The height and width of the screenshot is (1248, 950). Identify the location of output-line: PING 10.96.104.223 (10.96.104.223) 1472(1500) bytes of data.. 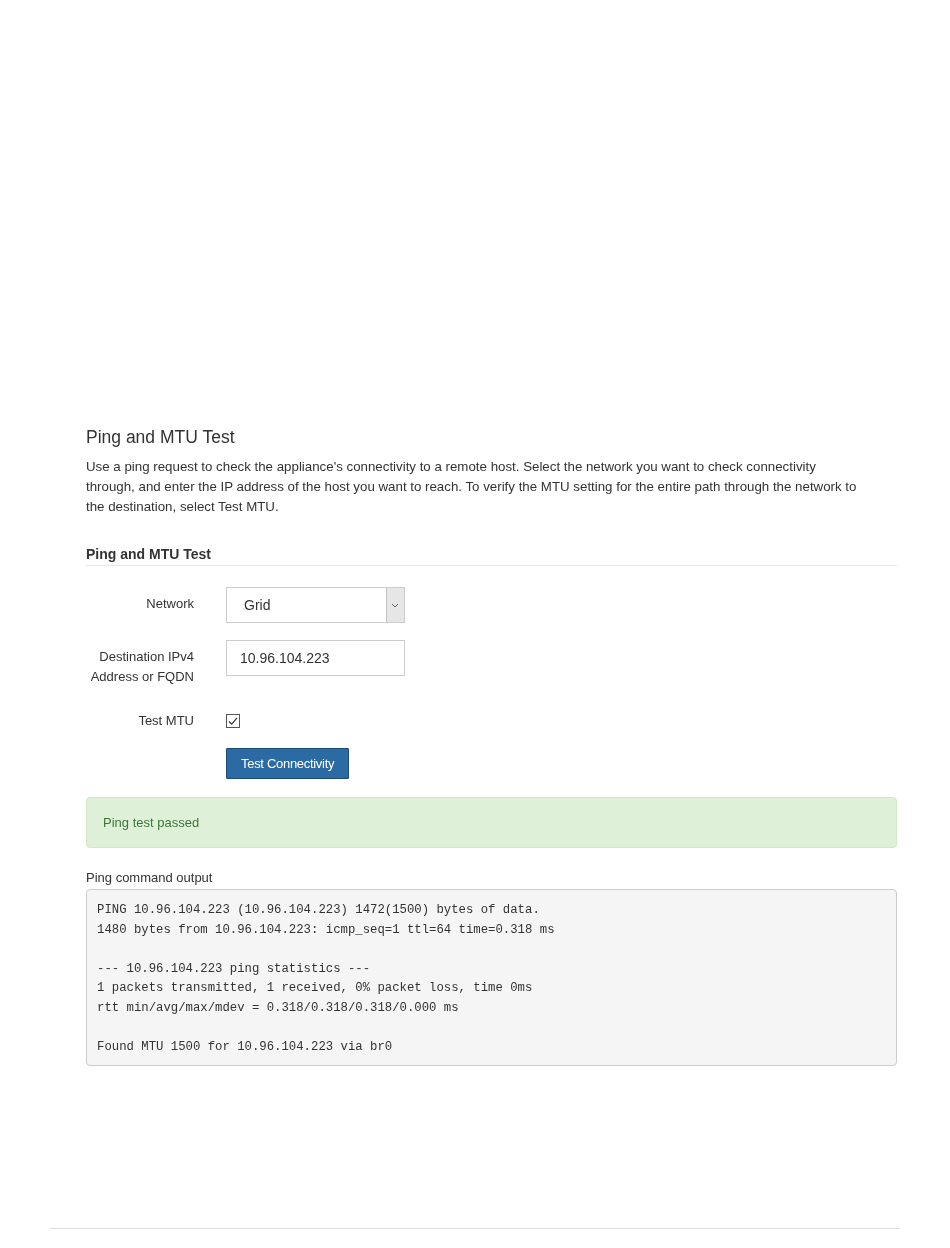
(319, 910).